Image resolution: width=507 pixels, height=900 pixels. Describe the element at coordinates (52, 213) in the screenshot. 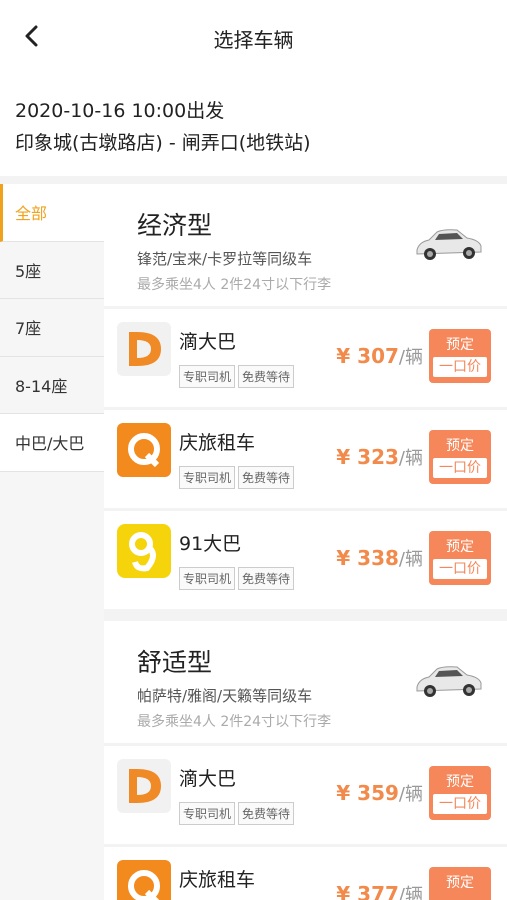

I see `sidebar-item-all: 全部` at that location.